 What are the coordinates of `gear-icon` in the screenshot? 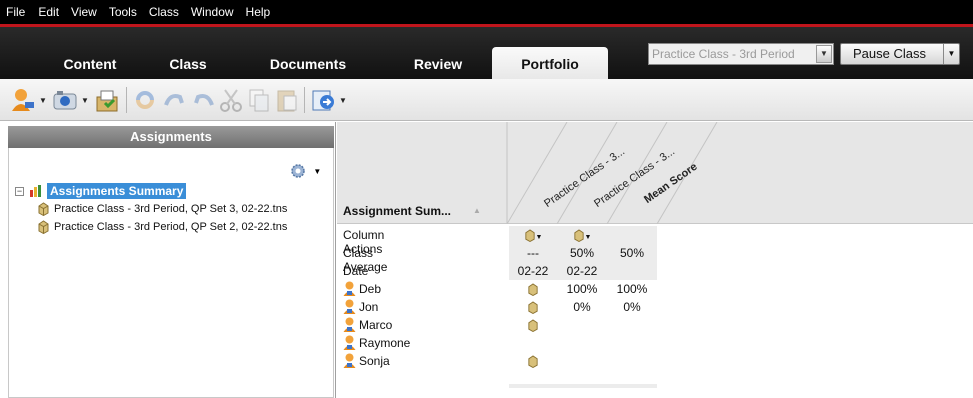 It's located at (298, 171).